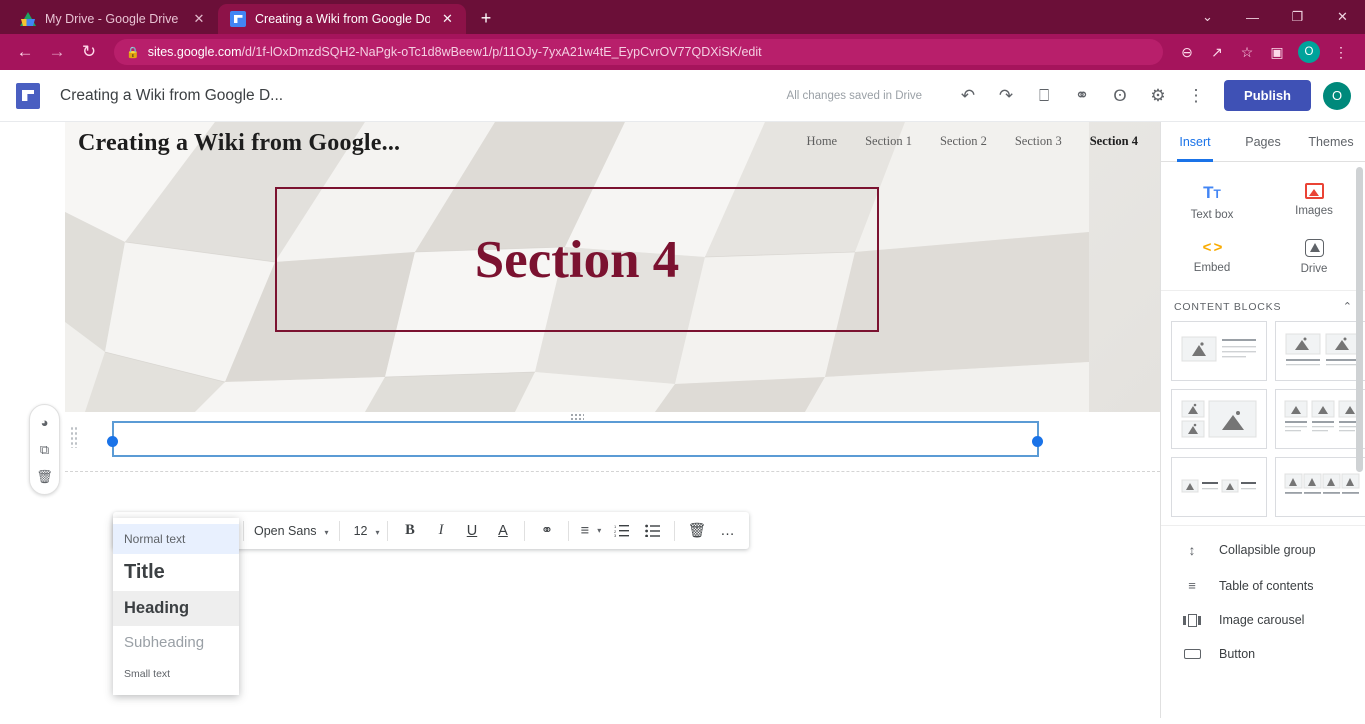  Describe the element at coordinates (112, 441) in the screenshot. I see `resize-handle-left` at that location.